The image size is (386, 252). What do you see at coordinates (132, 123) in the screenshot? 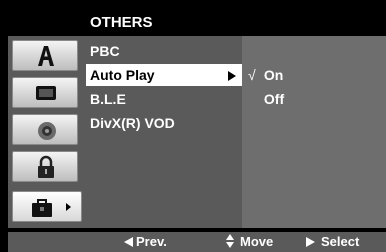
I see `menu-item-label: DivX(R) VOD` at bounding box center [132, 123].